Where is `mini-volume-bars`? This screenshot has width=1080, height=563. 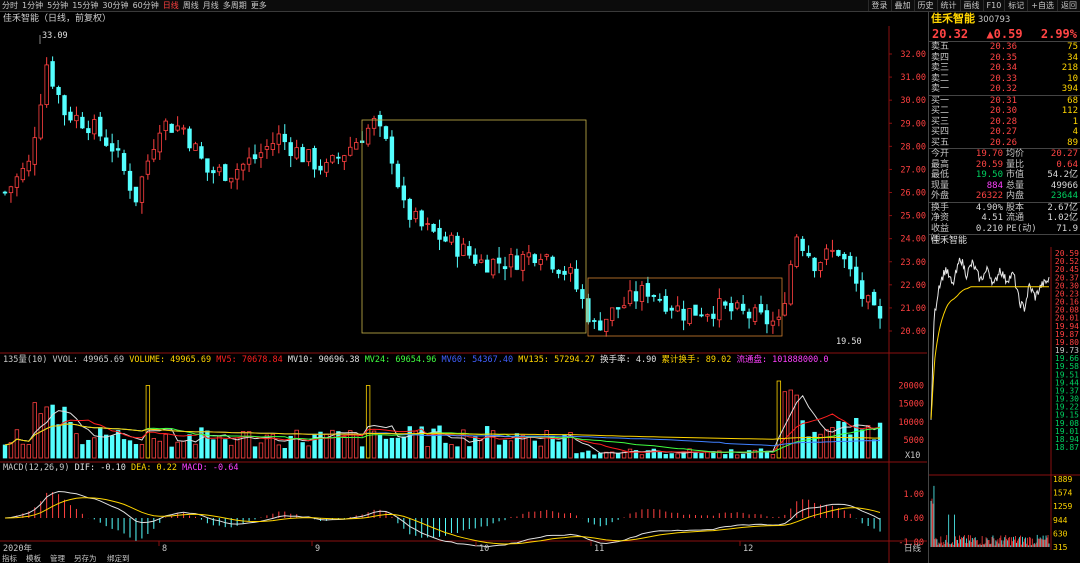
mini-volume-bars is located at coordinates (990, 516).